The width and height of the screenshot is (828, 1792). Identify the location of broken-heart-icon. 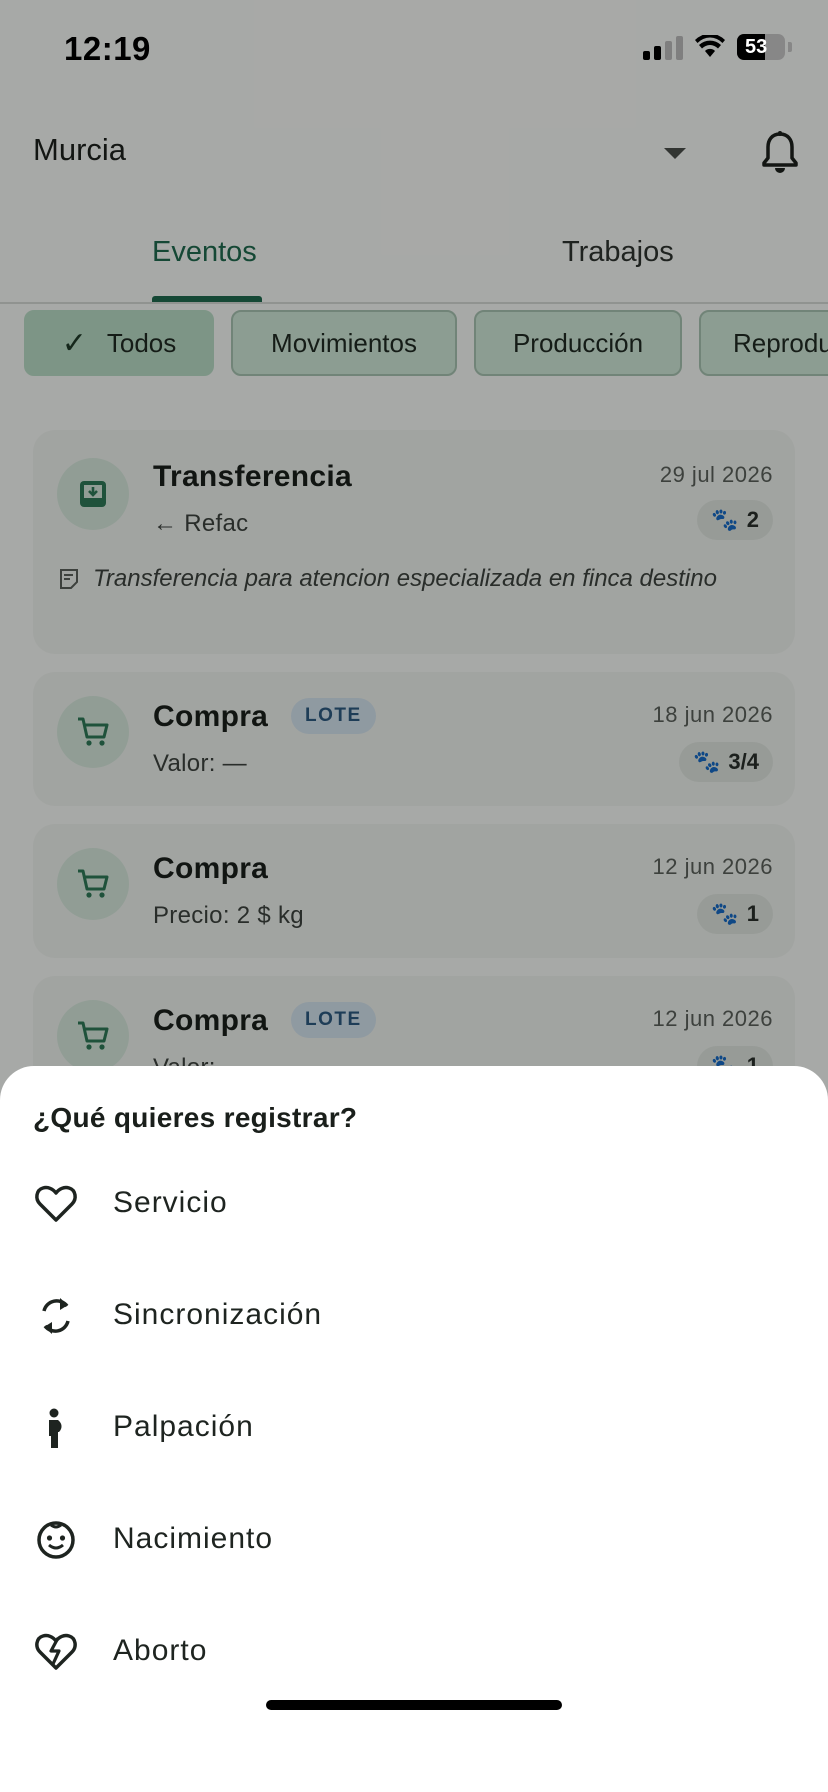
(56, 1651).